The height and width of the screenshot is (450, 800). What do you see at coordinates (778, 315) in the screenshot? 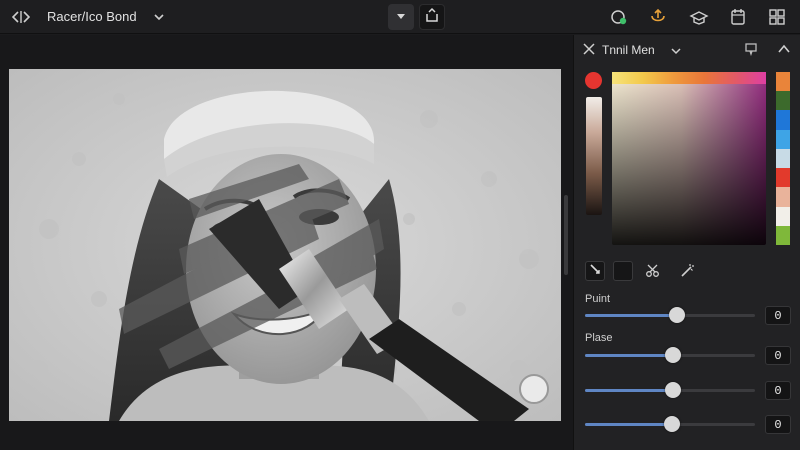
I see `slider-value-1: 0` at bounding box center [778, 315].